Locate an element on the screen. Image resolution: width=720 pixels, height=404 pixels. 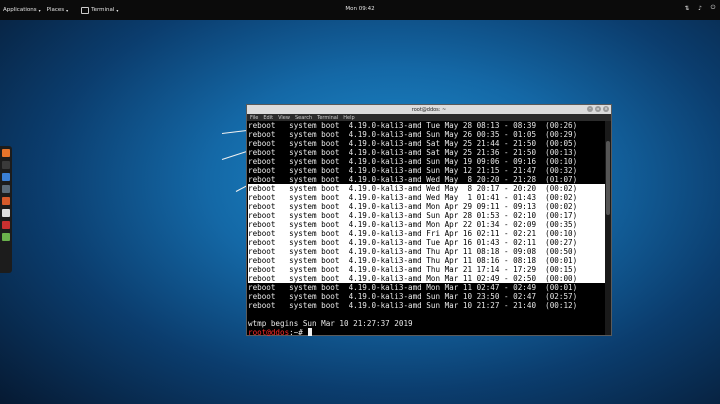
menu-item-terminal: Terminal is located at coordinates (327, 118).